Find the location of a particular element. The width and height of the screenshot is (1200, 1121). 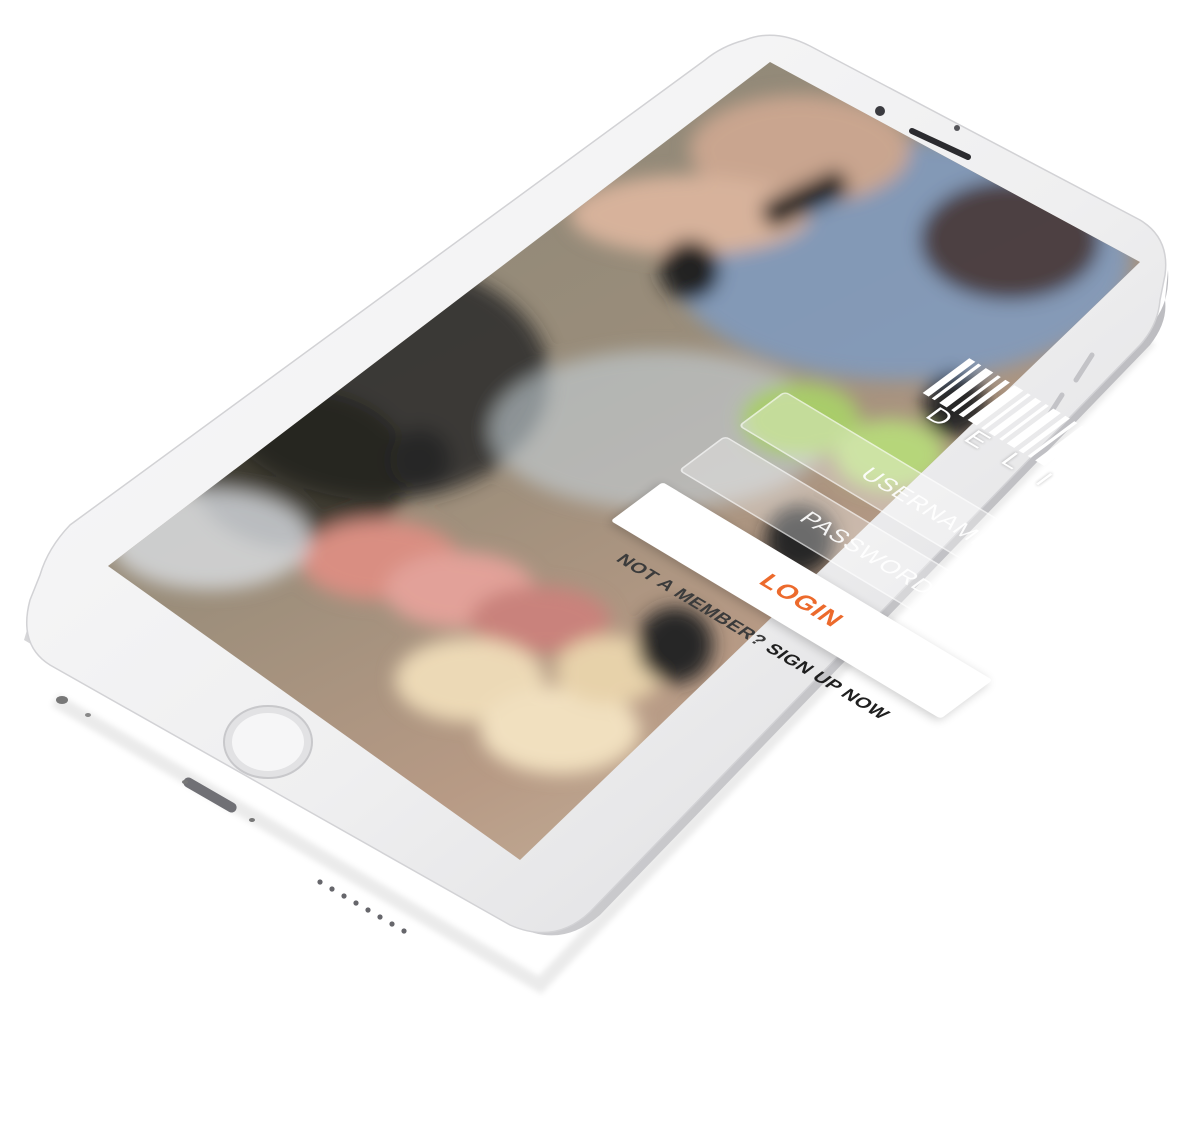

login-button-label: LOGIN is located at coordinates (802, 600).